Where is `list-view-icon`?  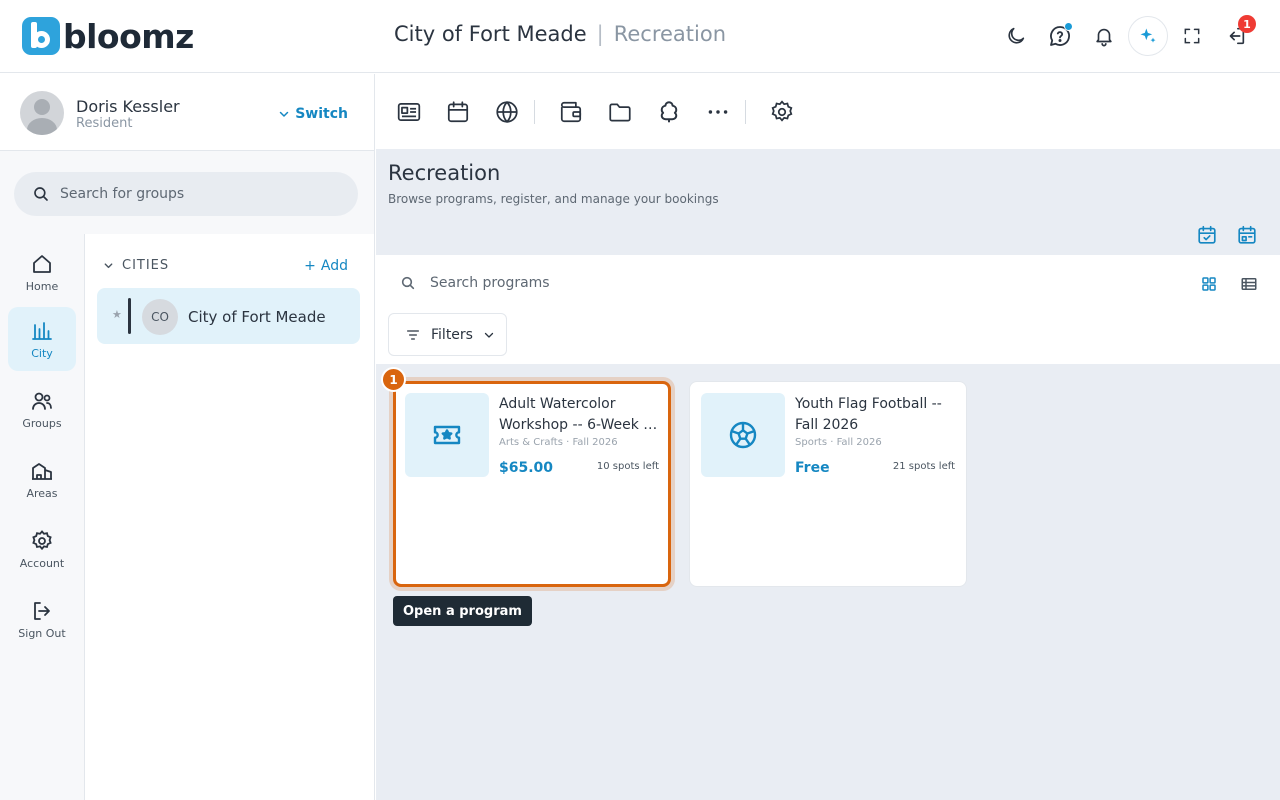 list-view-icon is located at coordinates (1249, 284).